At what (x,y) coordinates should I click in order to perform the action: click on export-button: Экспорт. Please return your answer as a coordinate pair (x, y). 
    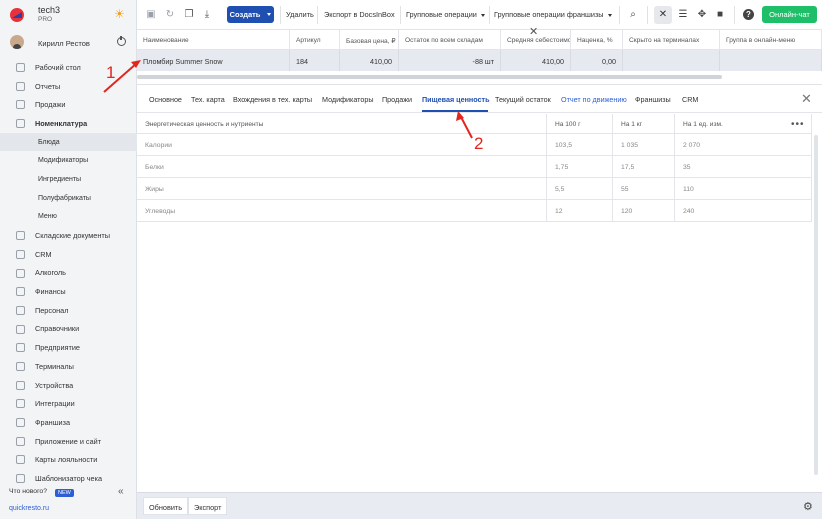
    Looking at the image, I should click on (208, 506).